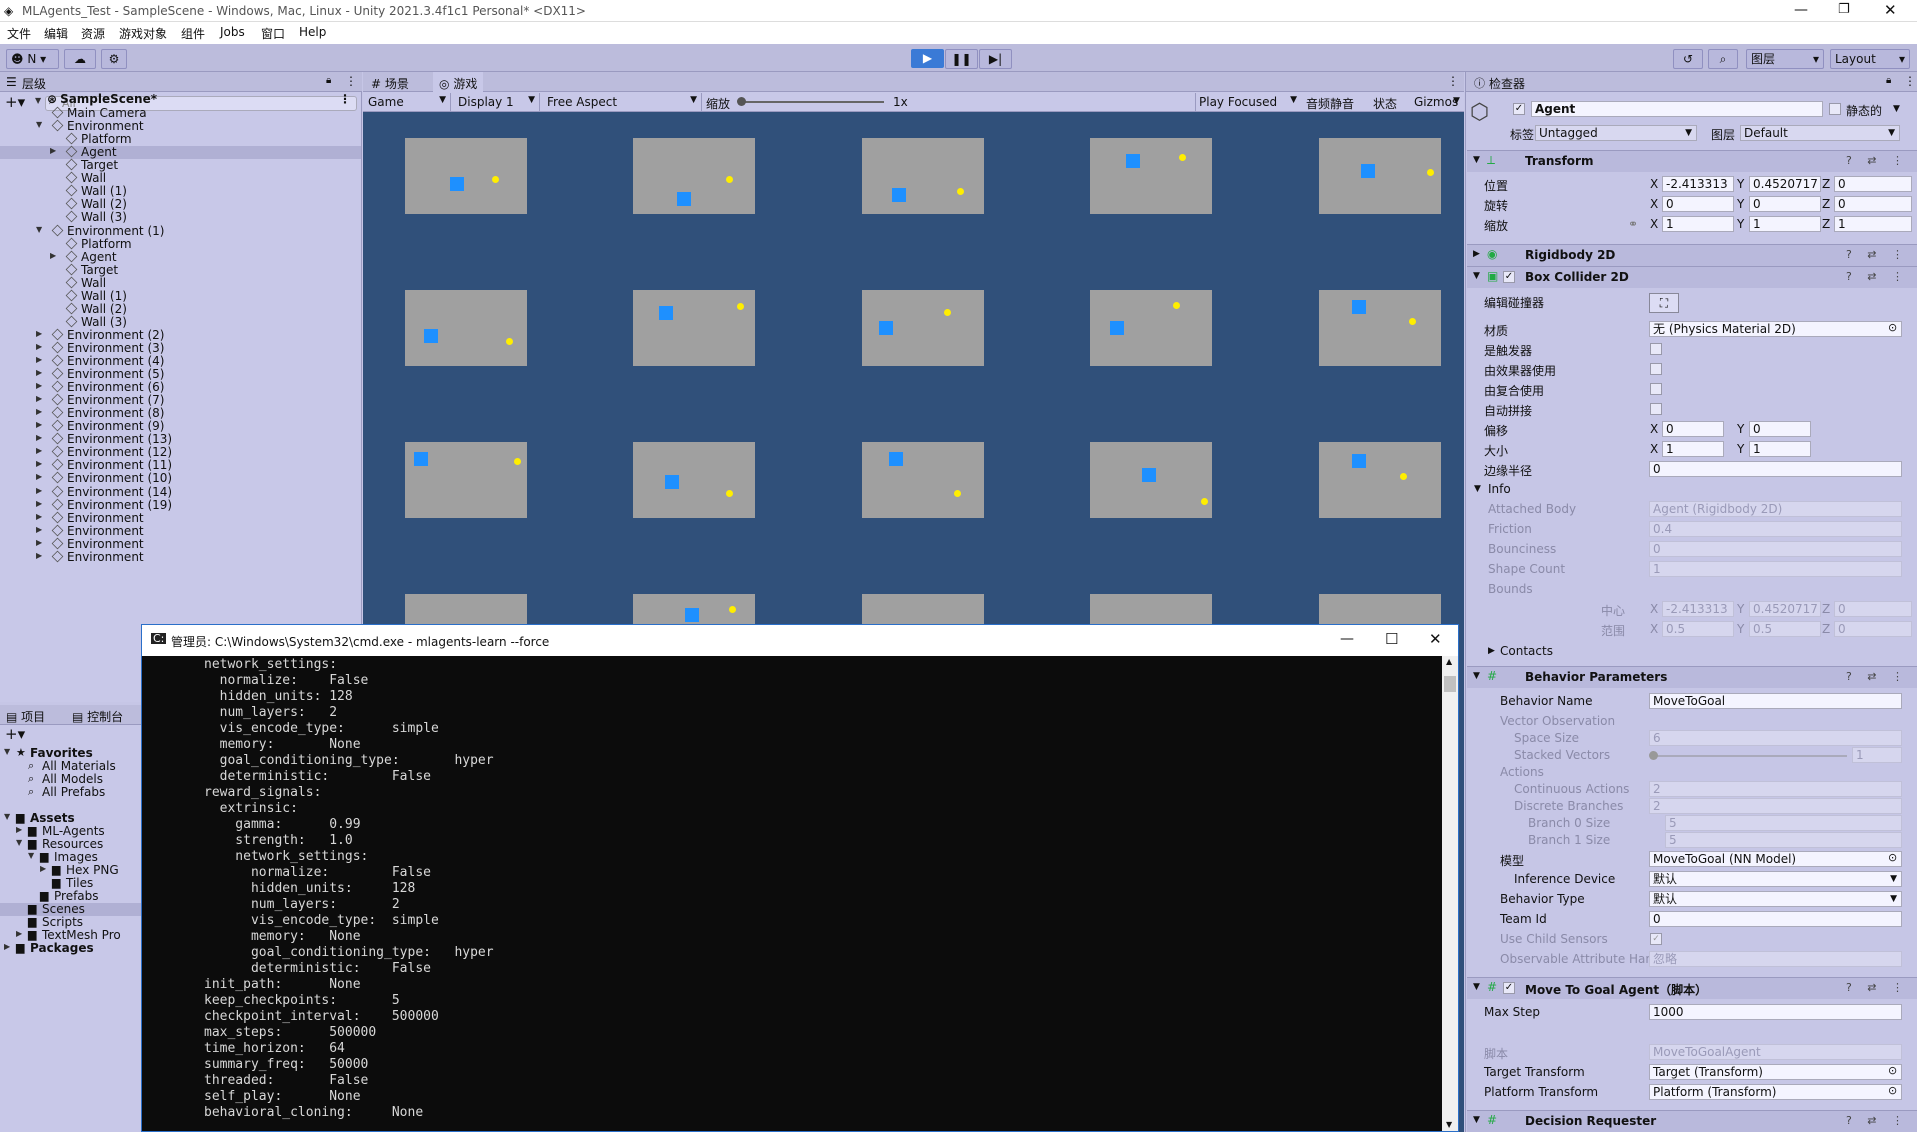 The width and height of the screenshot is (1917, 1132). What do you see at coordinates (1391, 639) in the screenshot?
I see `cmd-maximize-button: ☐` at bounding box center [1391, 639].